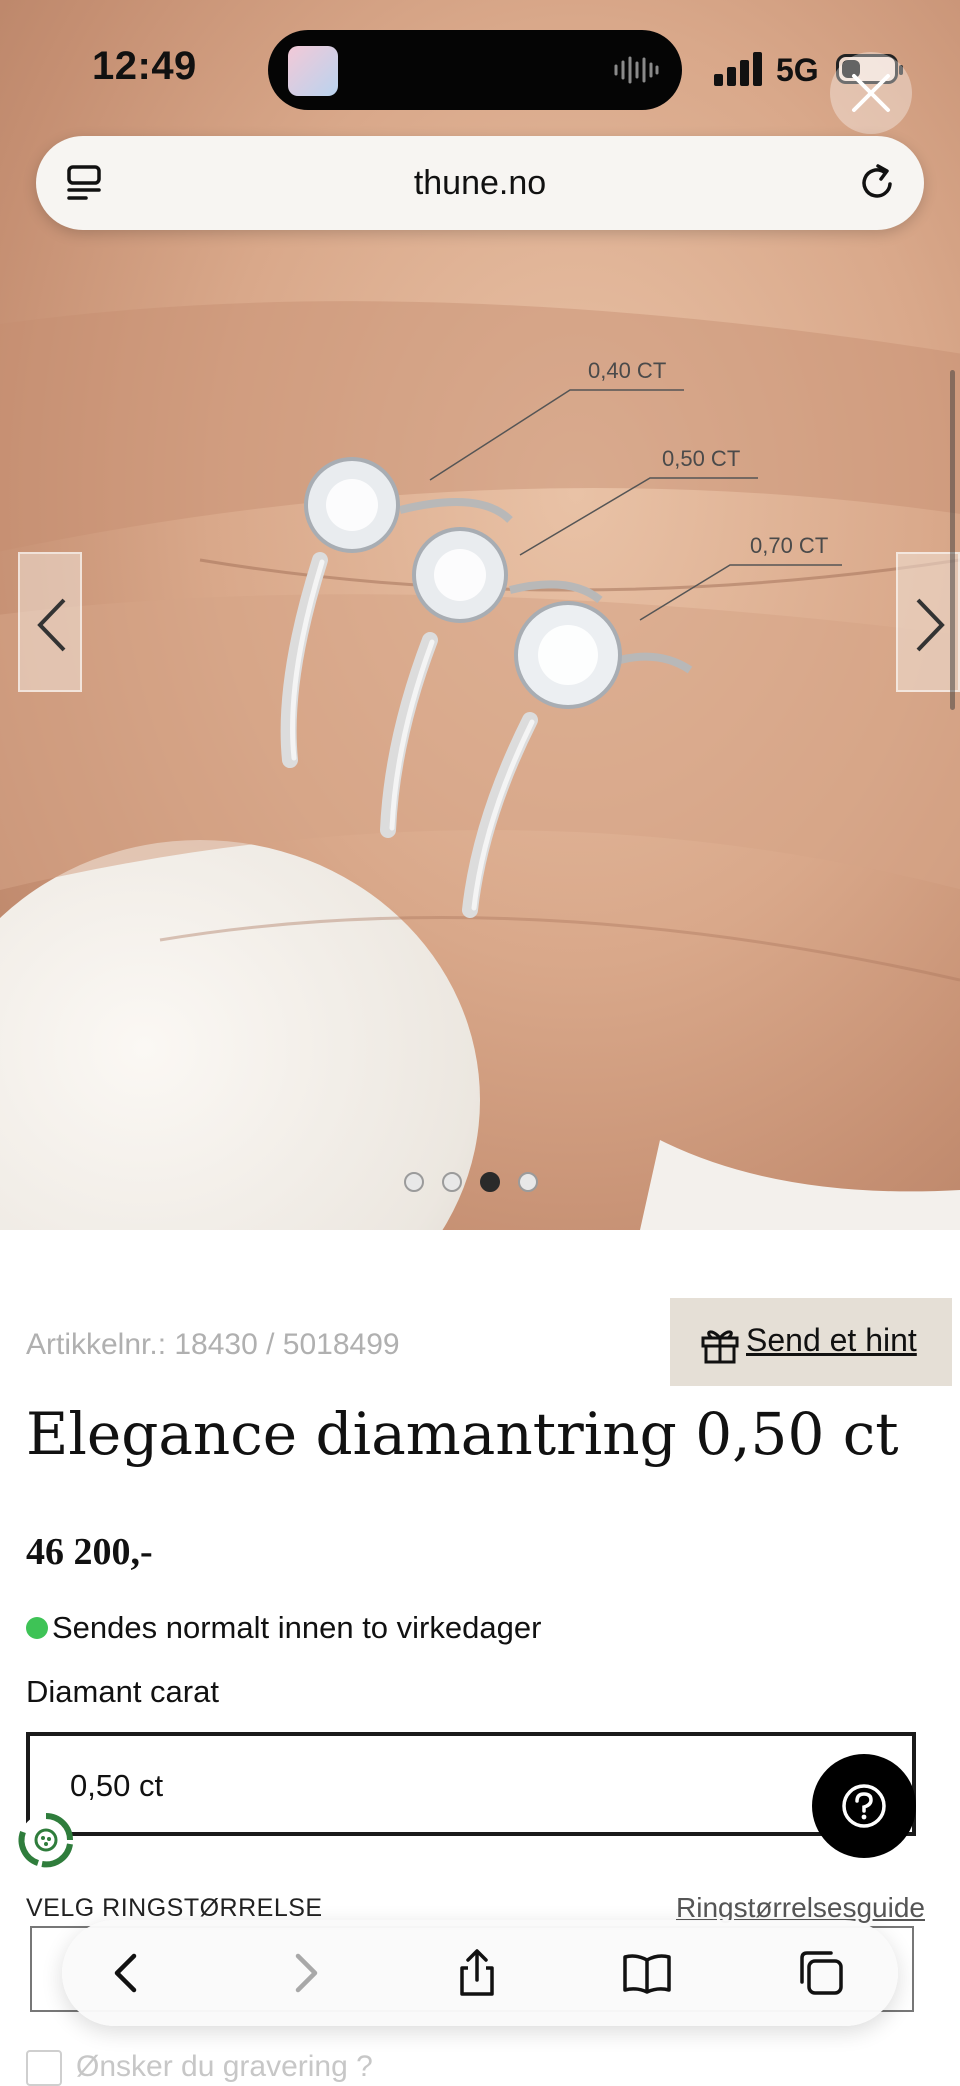 The width and height of the screenshot is (960, 2086). I want to click on close-icon, so click(871, 93).